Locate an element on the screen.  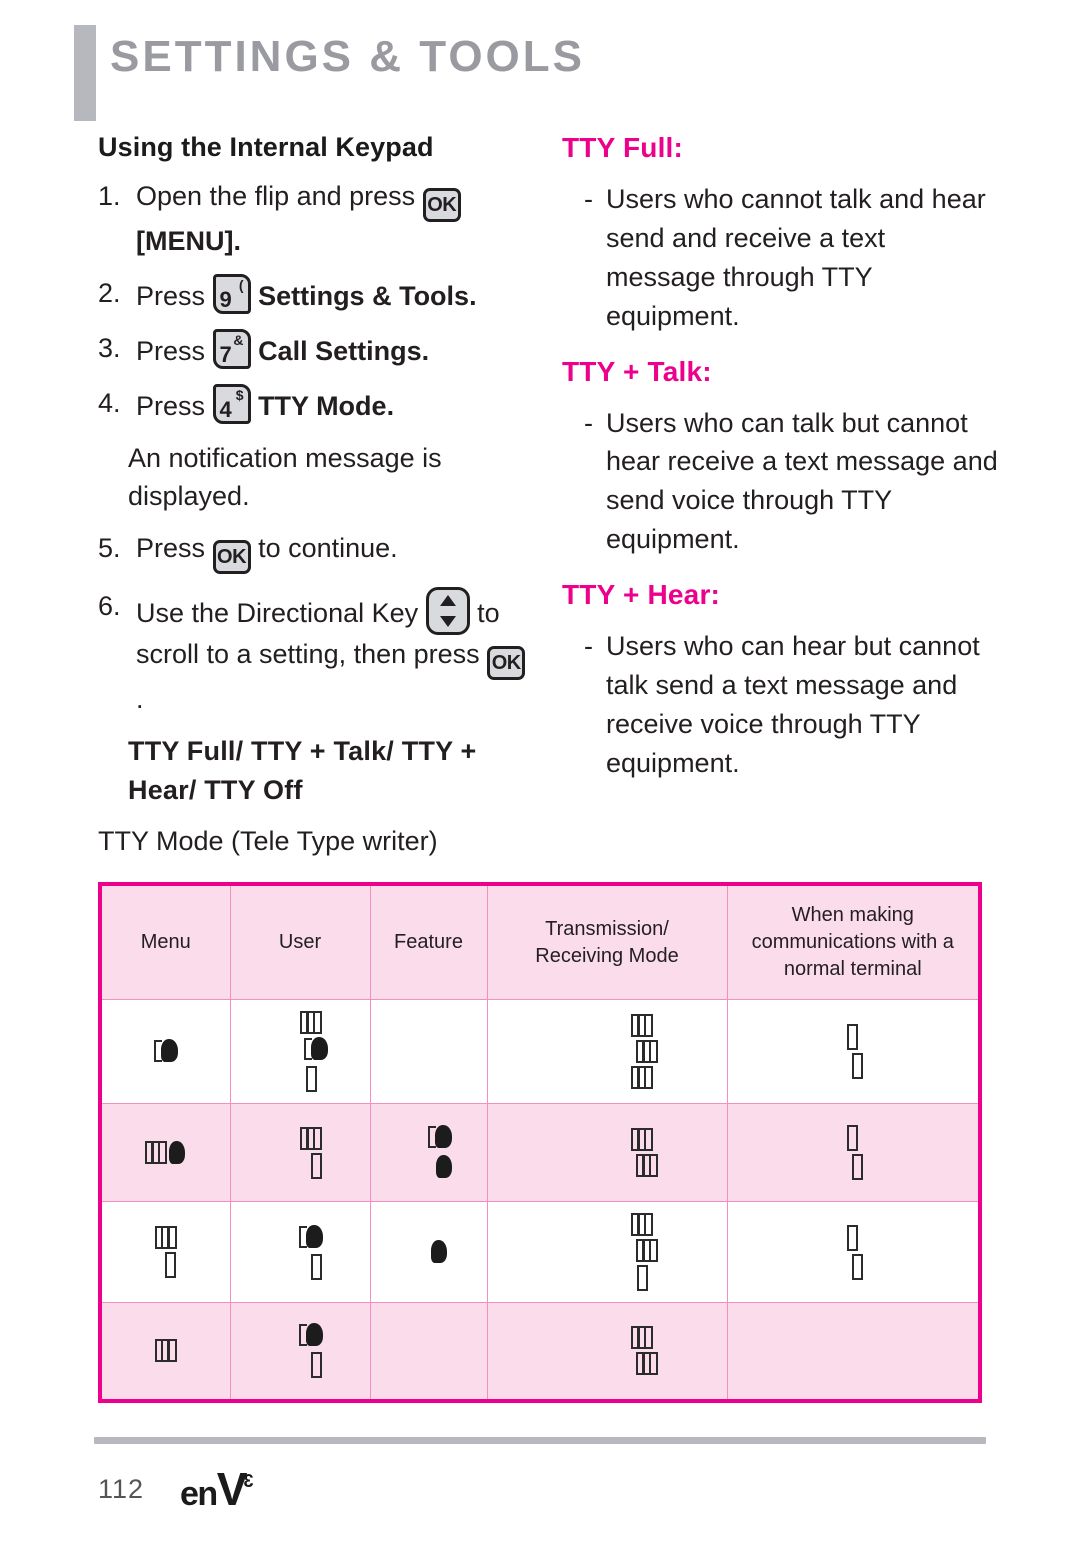
step-number: 5. is located at coordinates (109, 548).